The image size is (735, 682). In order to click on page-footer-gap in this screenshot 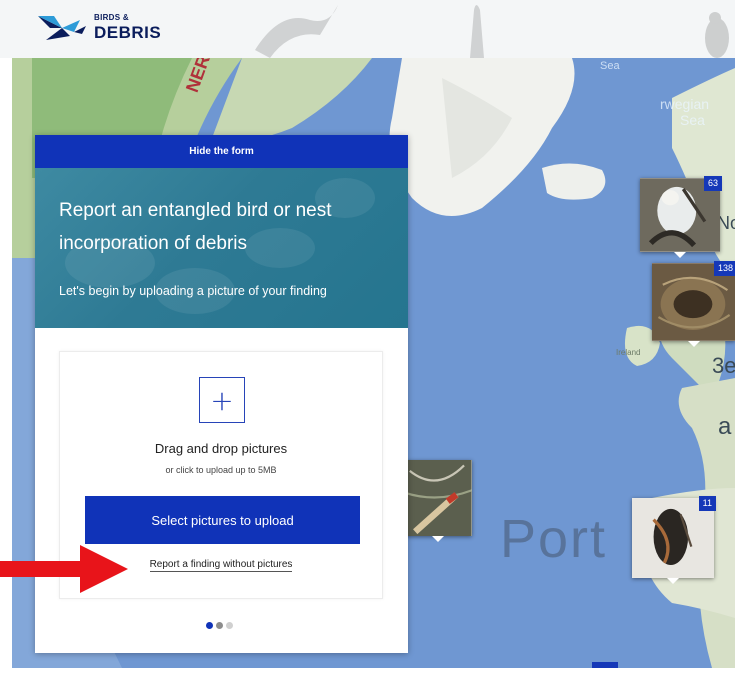, I will do `click(367, 675)`.